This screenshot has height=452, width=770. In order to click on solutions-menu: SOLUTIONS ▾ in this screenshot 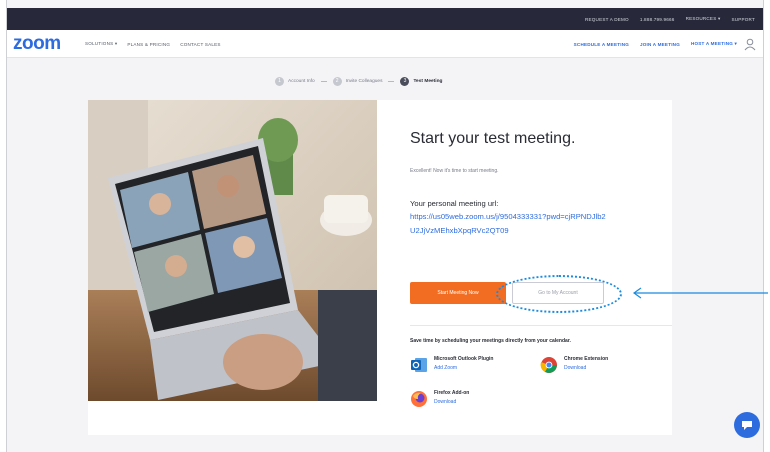, I will do `click(101, 44)`.